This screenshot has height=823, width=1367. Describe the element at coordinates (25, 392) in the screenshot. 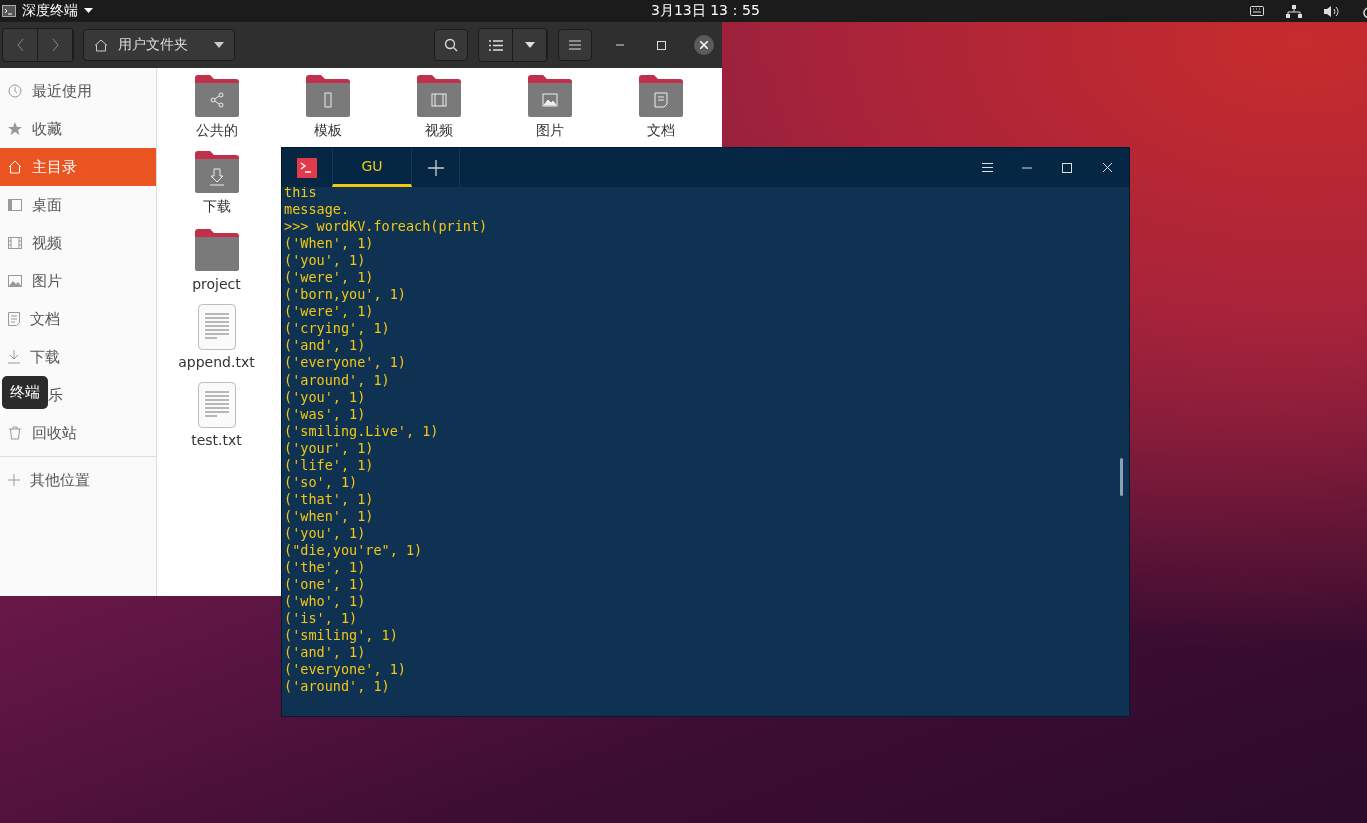

I see `tooltip: 终端` at that location.